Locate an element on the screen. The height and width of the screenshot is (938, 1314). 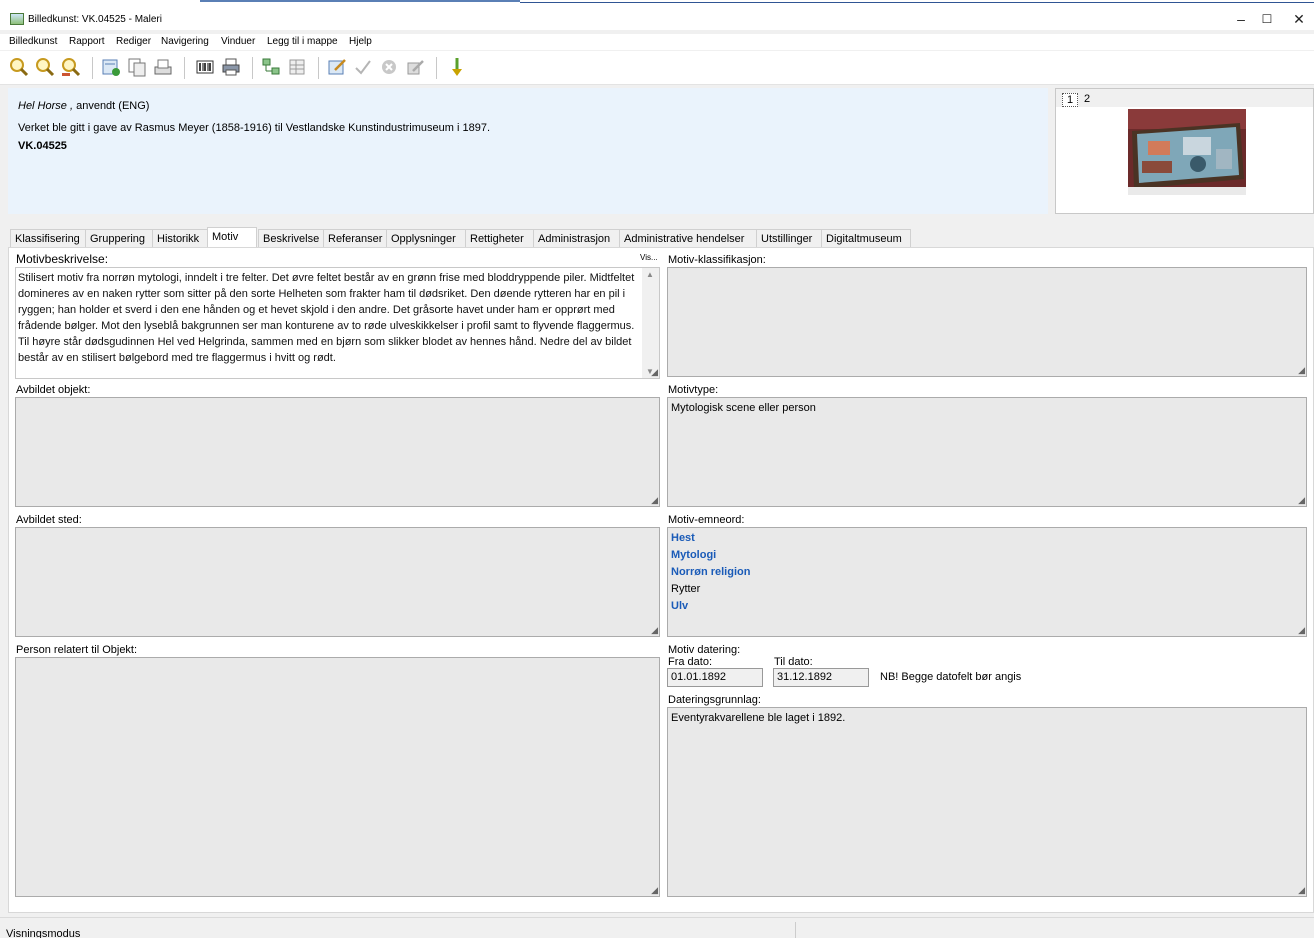
date-note: NB! Begge datofelt bør angis is located at coordinates (951, 677).